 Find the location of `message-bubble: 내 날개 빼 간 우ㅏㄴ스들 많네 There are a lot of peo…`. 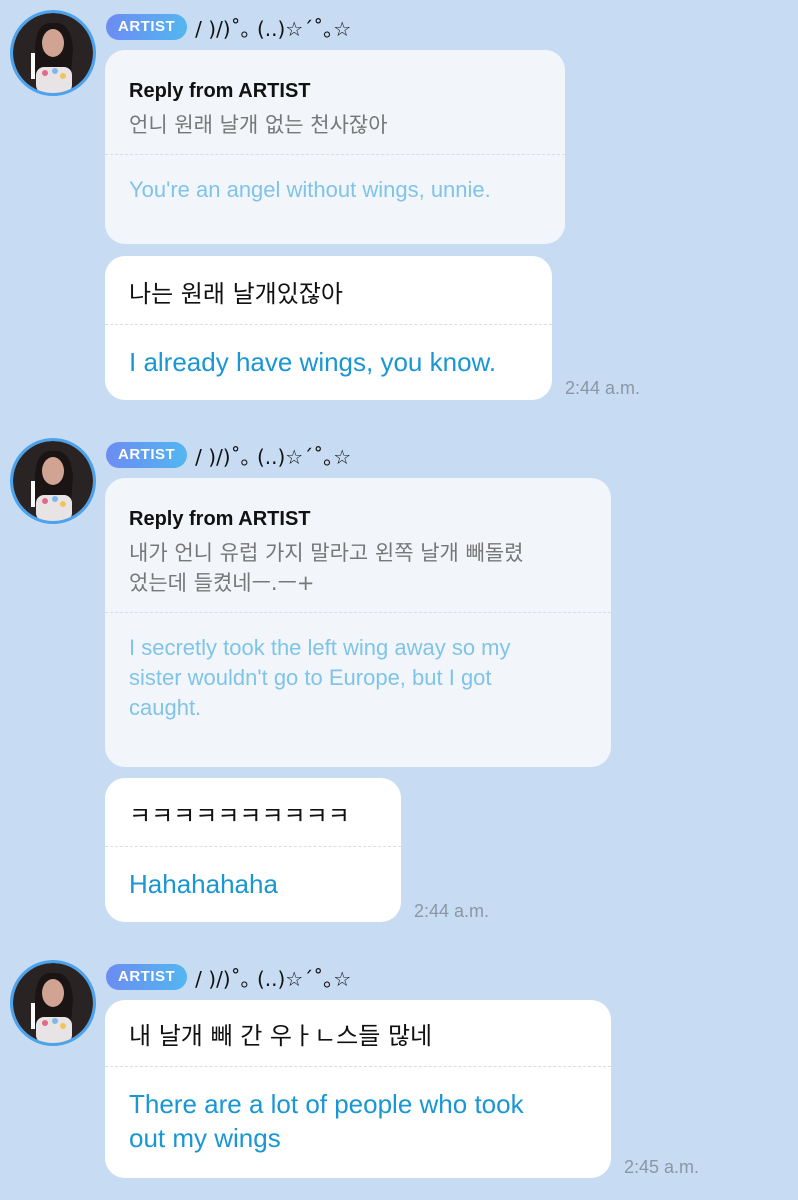

message-bubble: 내 날개 빼 간 우ㅏㄴ스들 많네 There are a lot of peo… is located at coordinates (358, 1089).